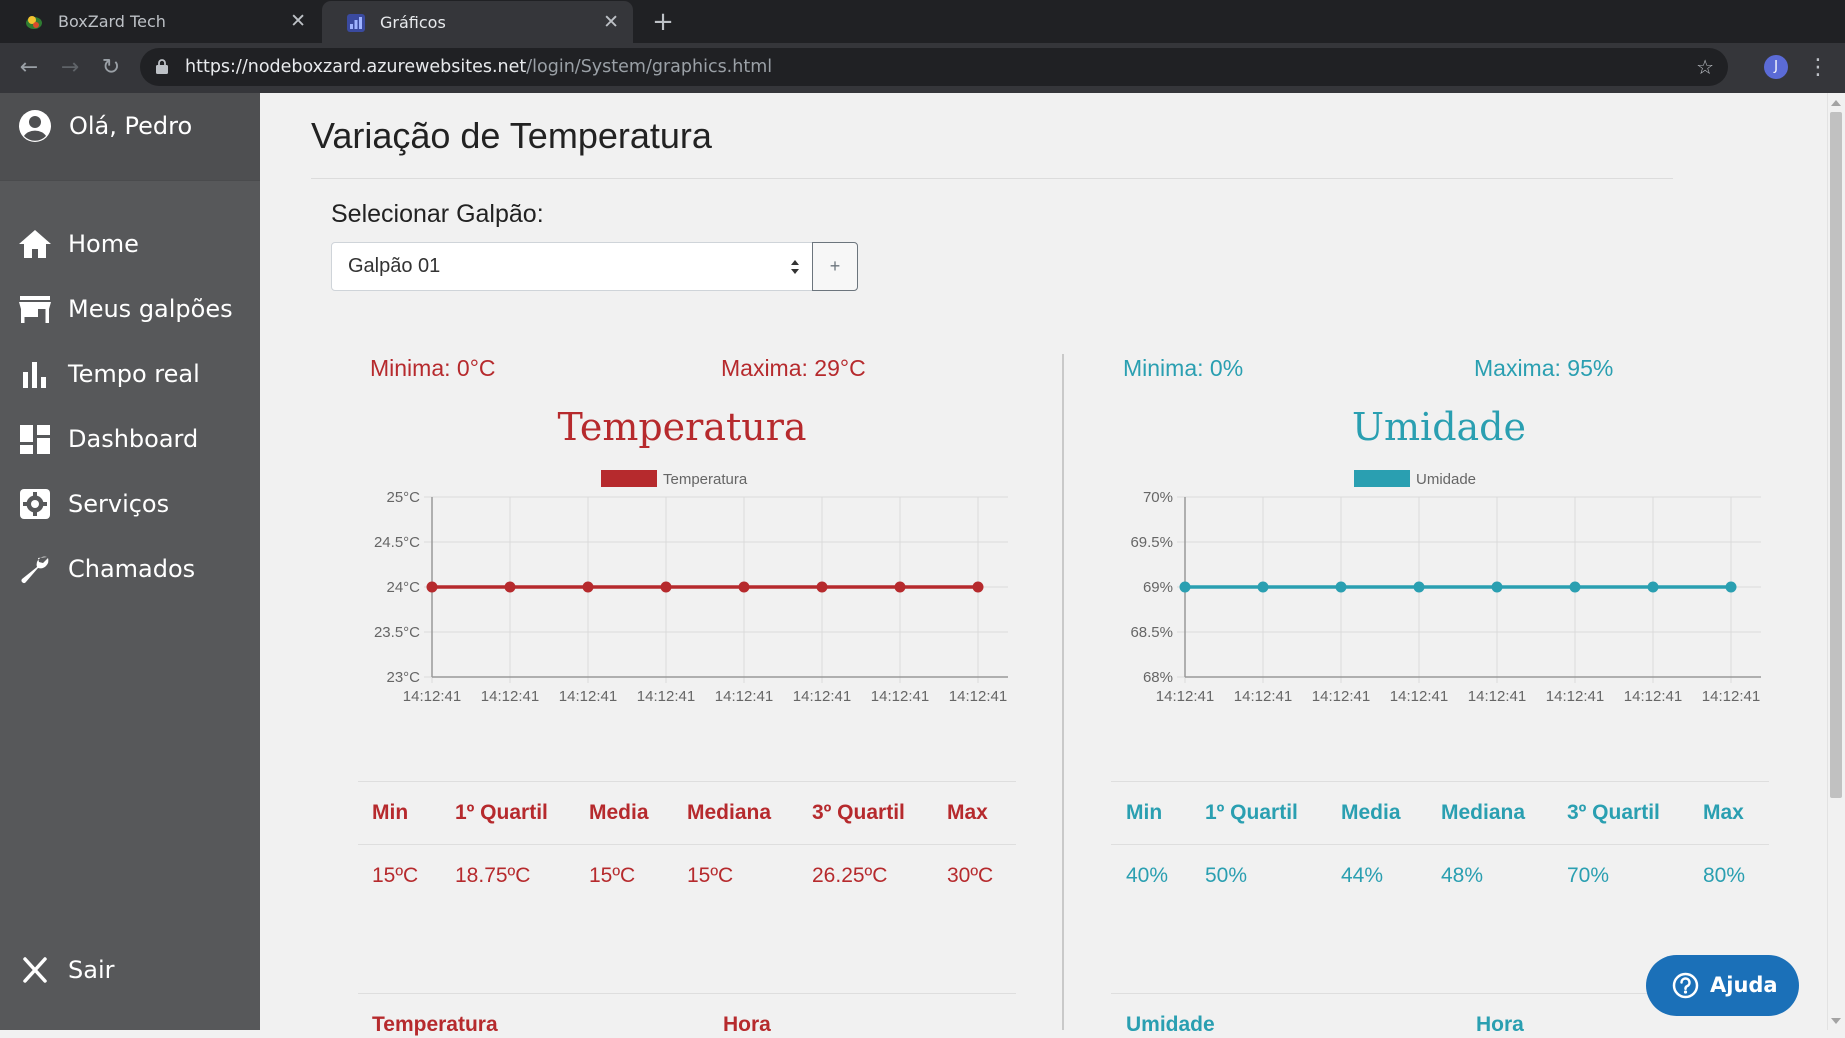 This screenshot has height=1038, width=1845. I want to click on browser-menu-icon: ⋮, so click(1818, 68).